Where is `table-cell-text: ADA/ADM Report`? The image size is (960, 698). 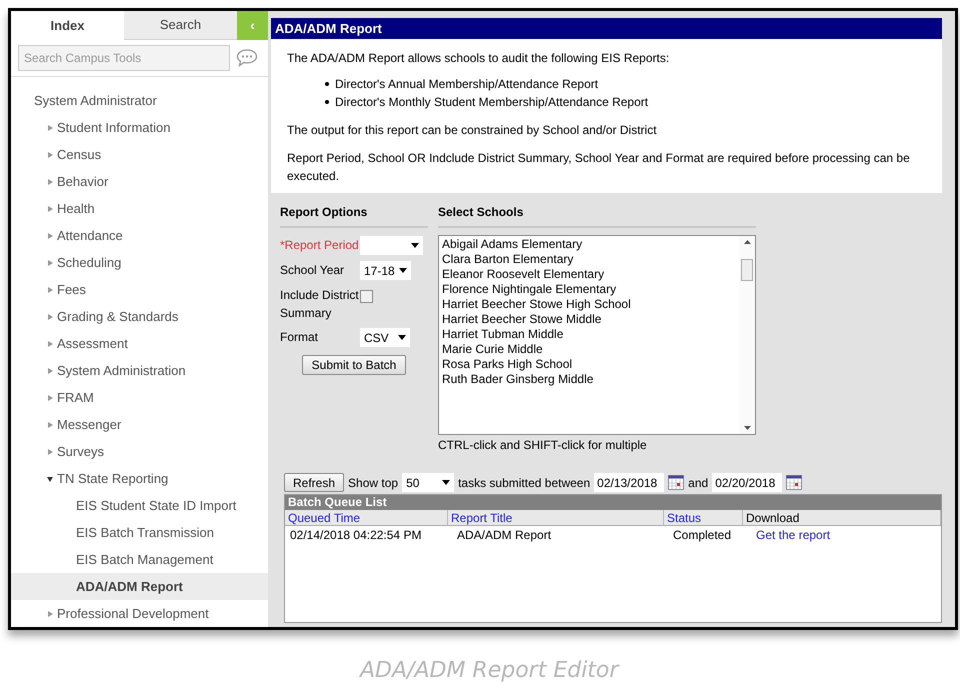
table-cell-text: ADA/ADM Report is located at coordinates (504, 535).